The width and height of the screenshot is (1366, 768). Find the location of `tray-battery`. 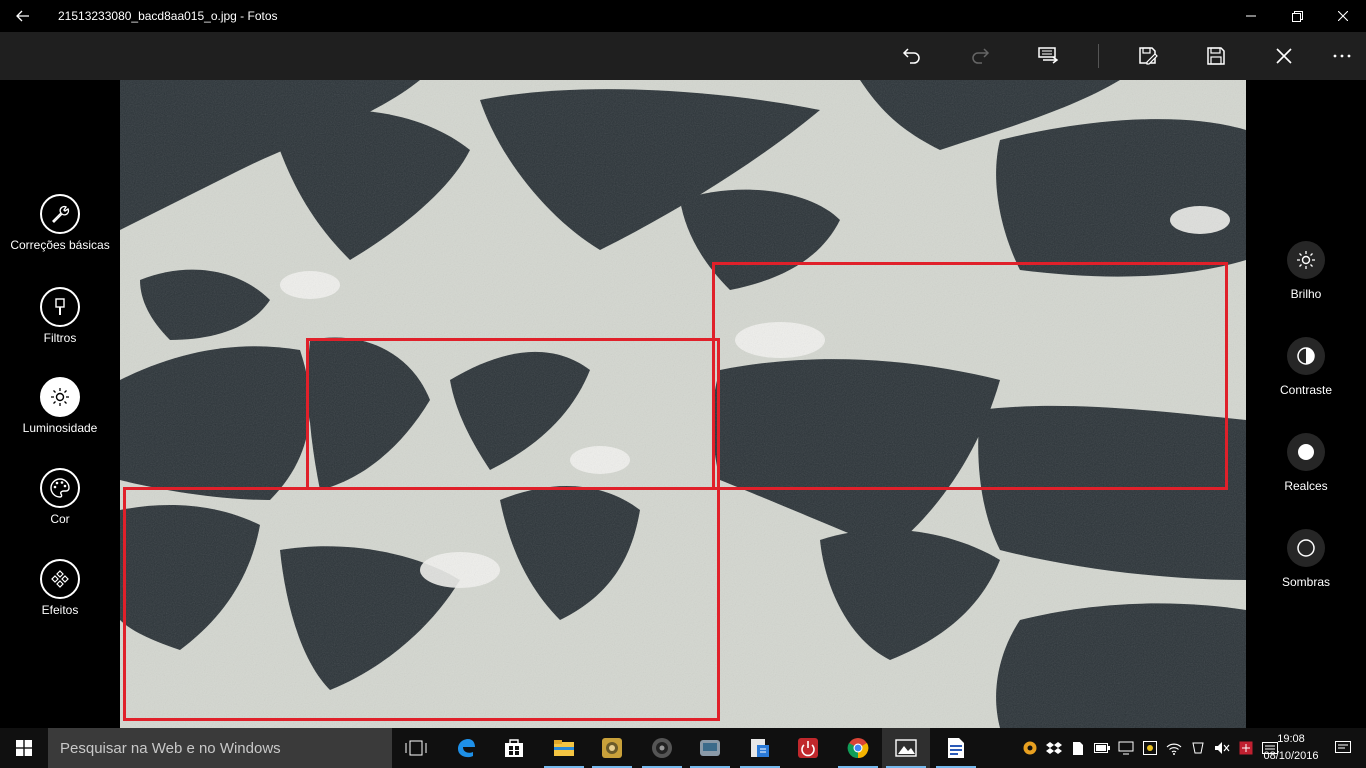

tray-battery is located at coordinates (1102, 748).